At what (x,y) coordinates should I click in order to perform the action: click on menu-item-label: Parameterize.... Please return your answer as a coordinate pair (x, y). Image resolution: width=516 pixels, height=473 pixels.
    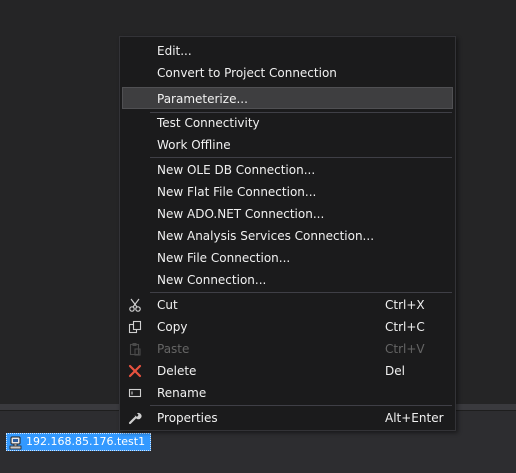
    Looking at the image, I should click on (202, 99).